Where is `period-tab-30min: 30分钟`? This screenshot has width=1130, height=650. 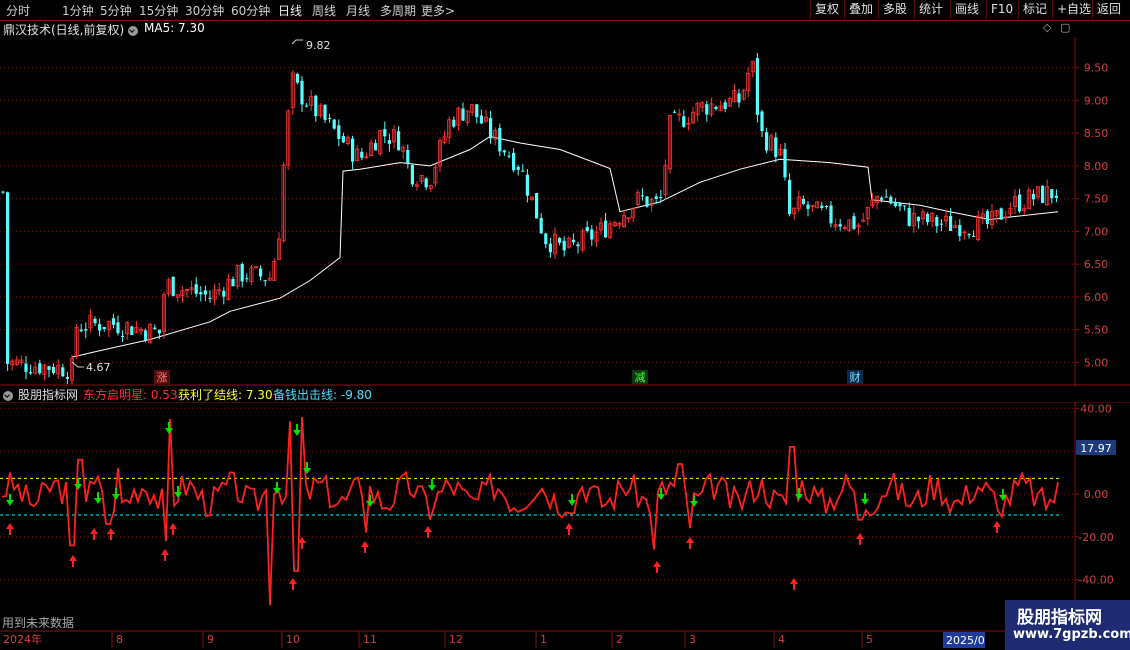
period-tab-30min: 30分钟 is located at coordinates (204, 10).